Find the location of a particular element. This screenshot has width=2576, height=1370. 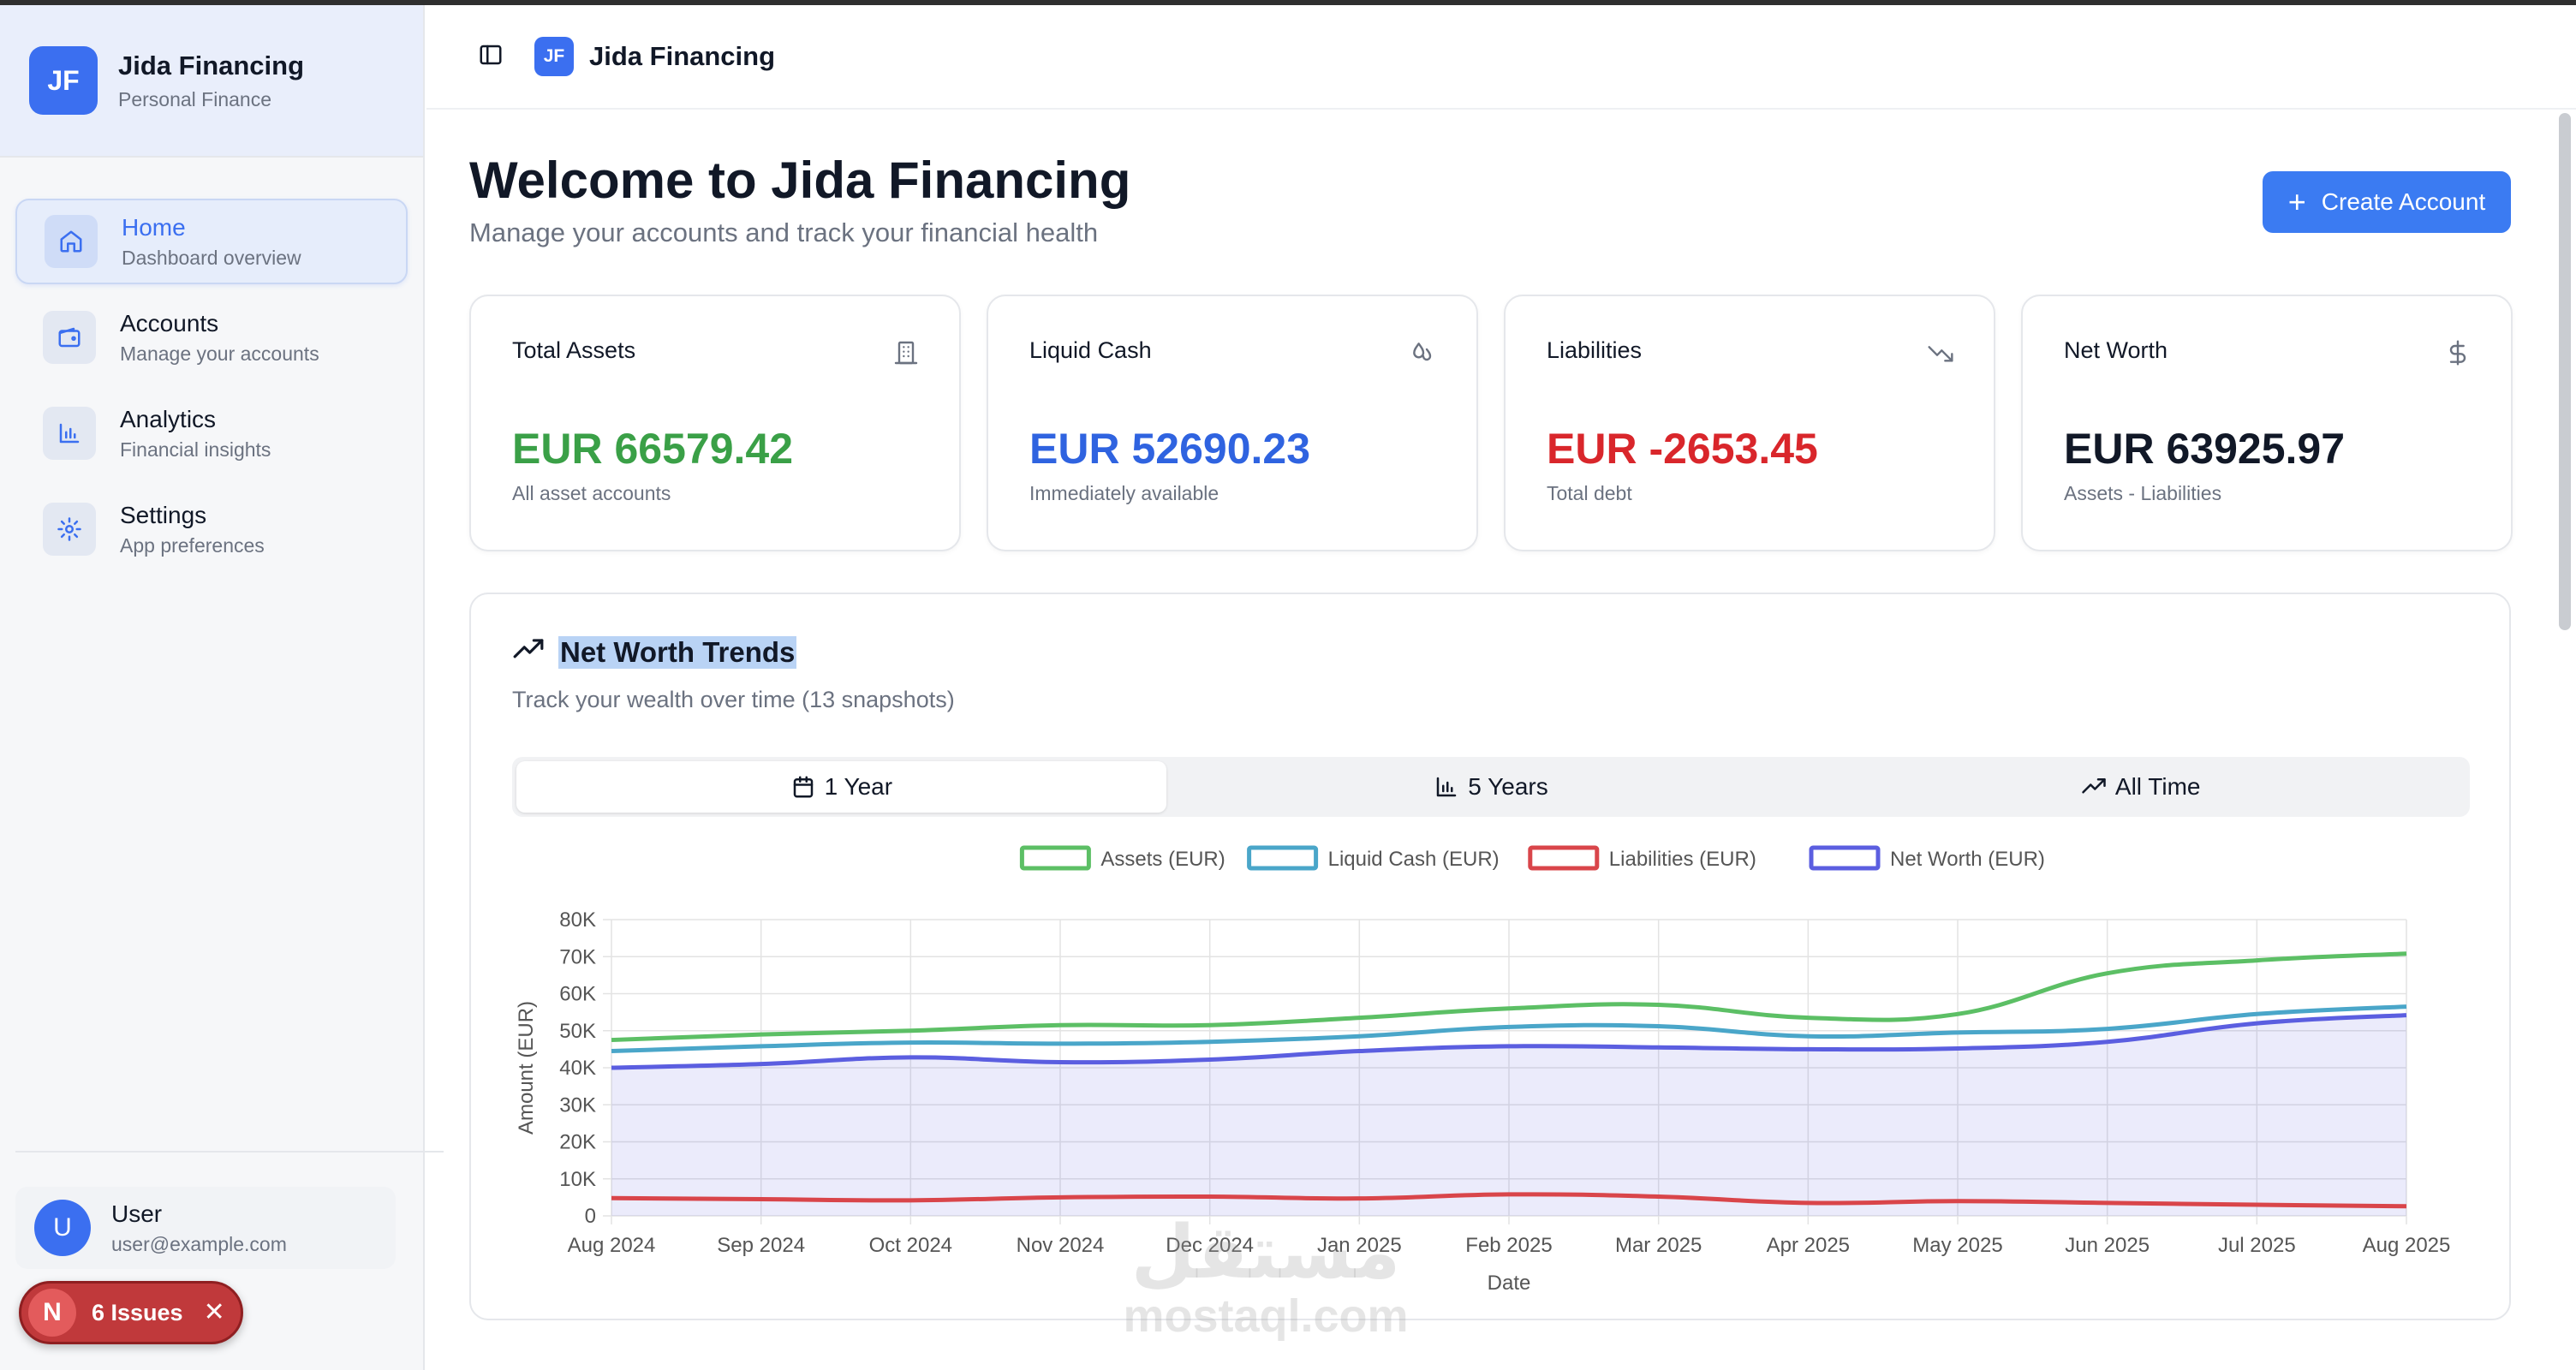

scrollbar is located at coordinates (2565, 371).